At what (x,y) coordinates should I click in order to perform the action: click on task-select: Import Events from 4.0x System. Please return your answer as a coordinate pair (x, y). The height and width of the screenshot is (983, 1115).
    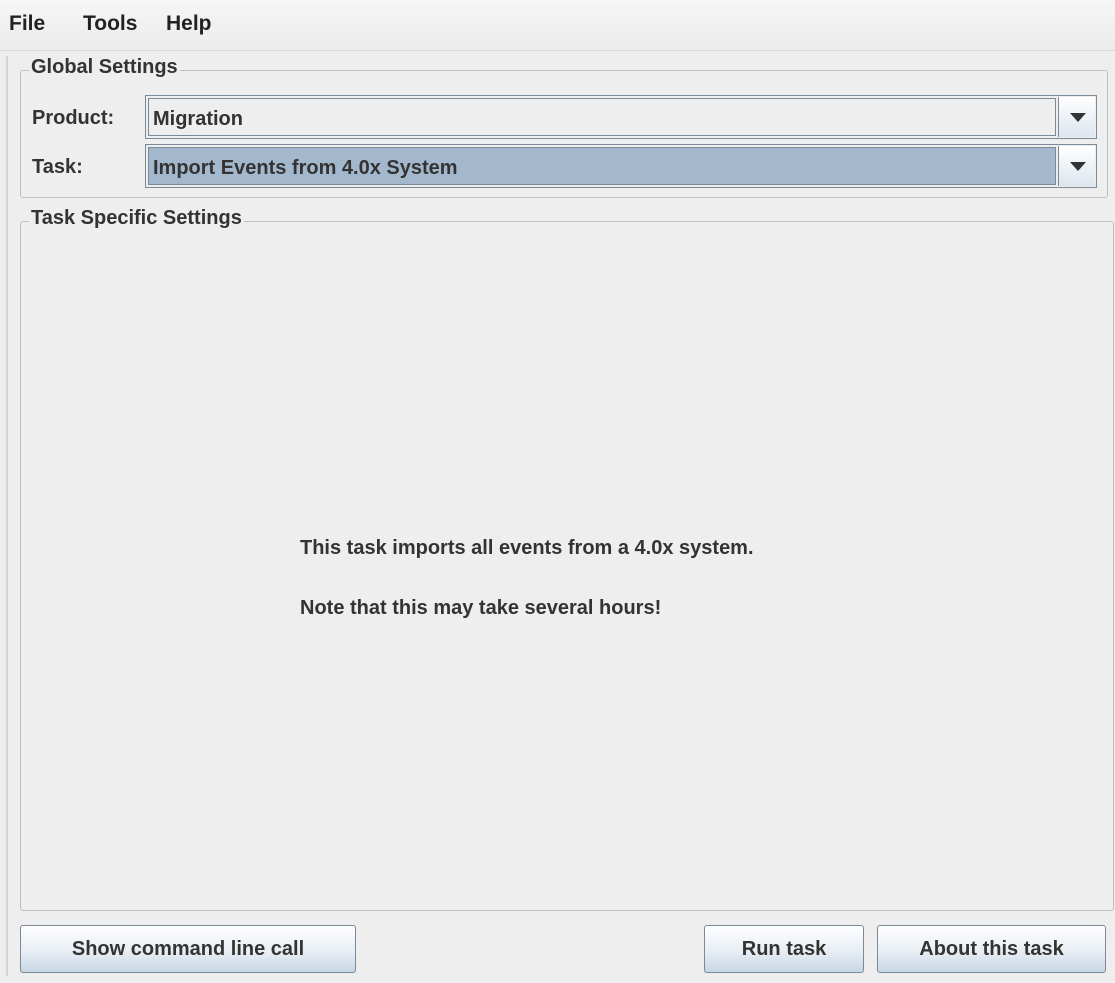
    Looking at the image, I should click on (621, 166).